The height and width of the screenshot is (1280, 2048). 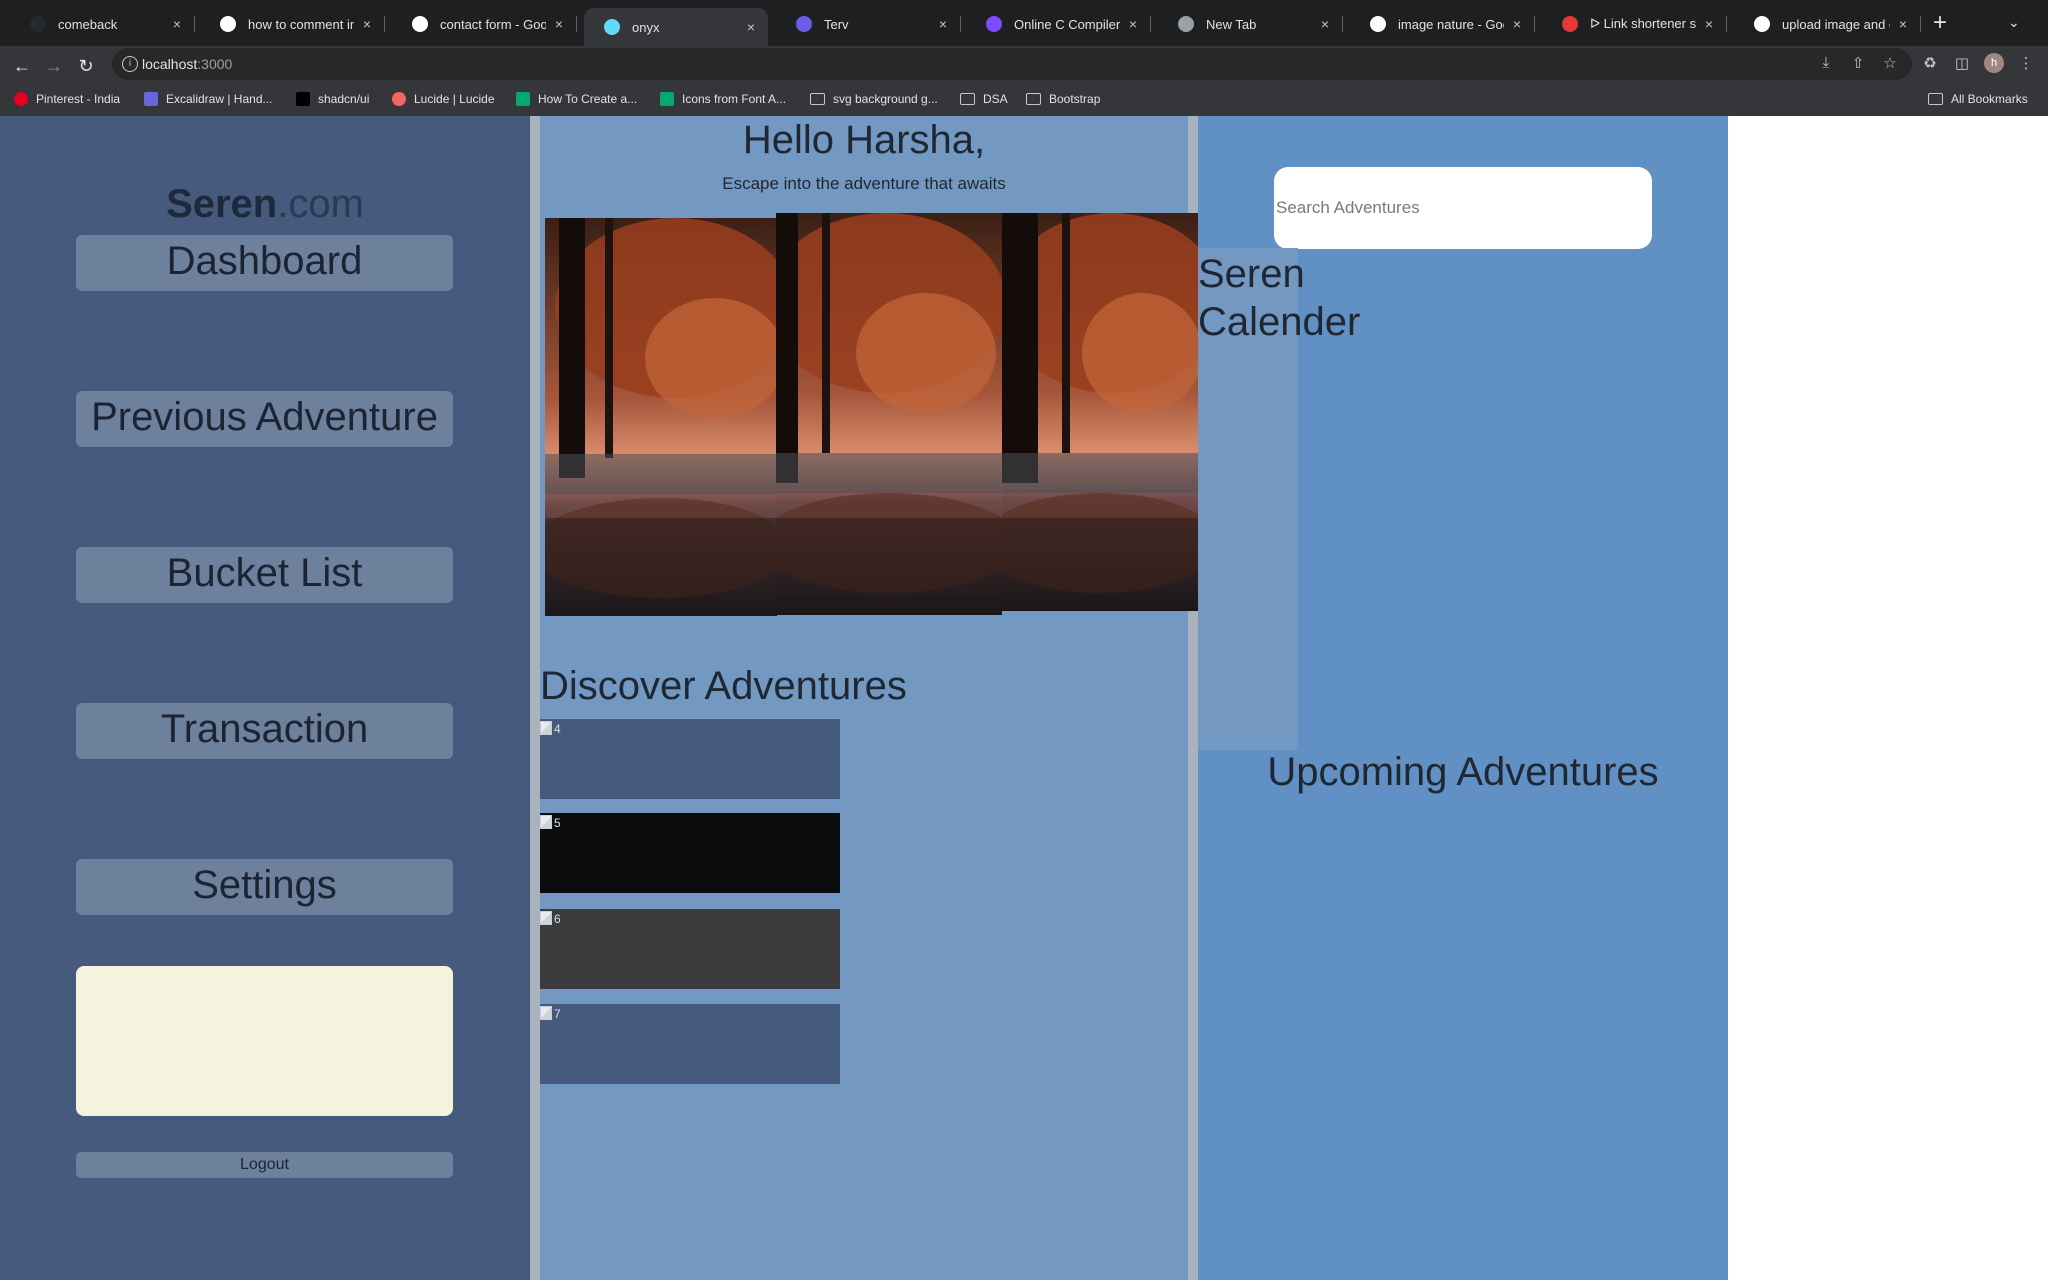 What do you see at coordinates (557, 729) in the screenshot?
I see `image-alt-text: 4` at bounding box center [557, 729].